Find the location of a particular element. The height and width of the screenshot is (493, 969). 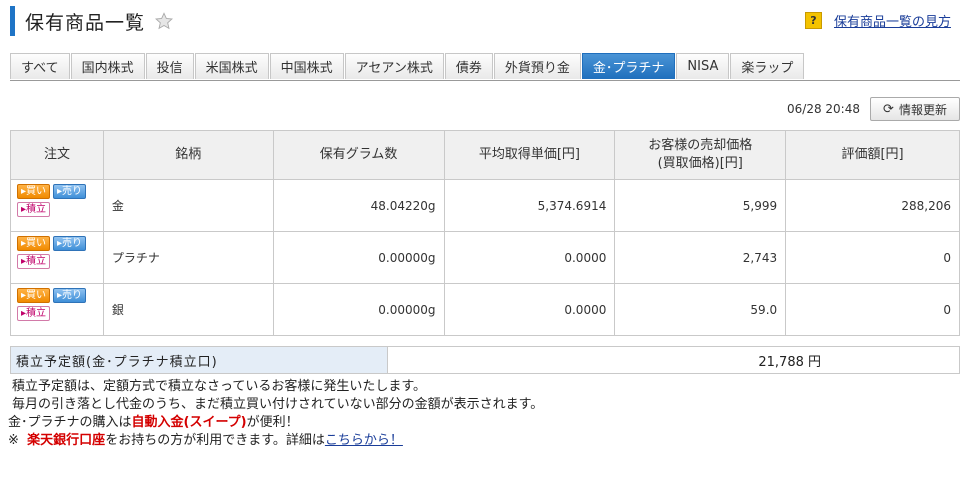

tab-bonds: 債券 is located at coordinates (468, 66).